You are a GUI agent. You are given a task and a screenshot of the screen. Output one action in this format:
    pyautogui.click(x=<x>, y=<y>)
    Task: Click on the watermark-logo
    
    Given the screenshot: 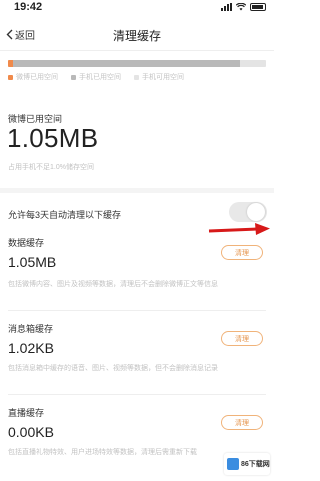 What is the action you would take?
    pyautogui.click(x=233, y=464)
    